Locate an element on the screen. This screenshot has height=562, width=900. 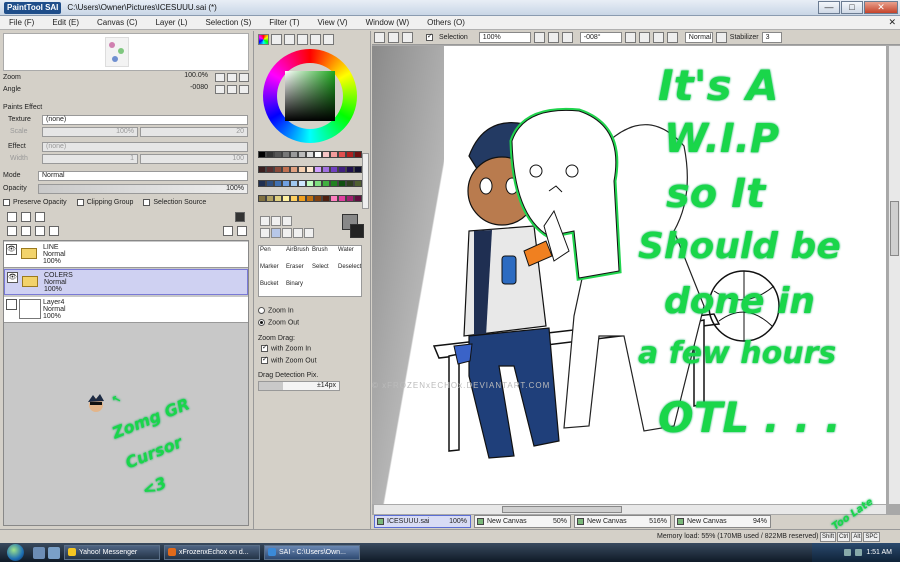
menu-edit: Edit (E) is located at coordinates (65, 22).